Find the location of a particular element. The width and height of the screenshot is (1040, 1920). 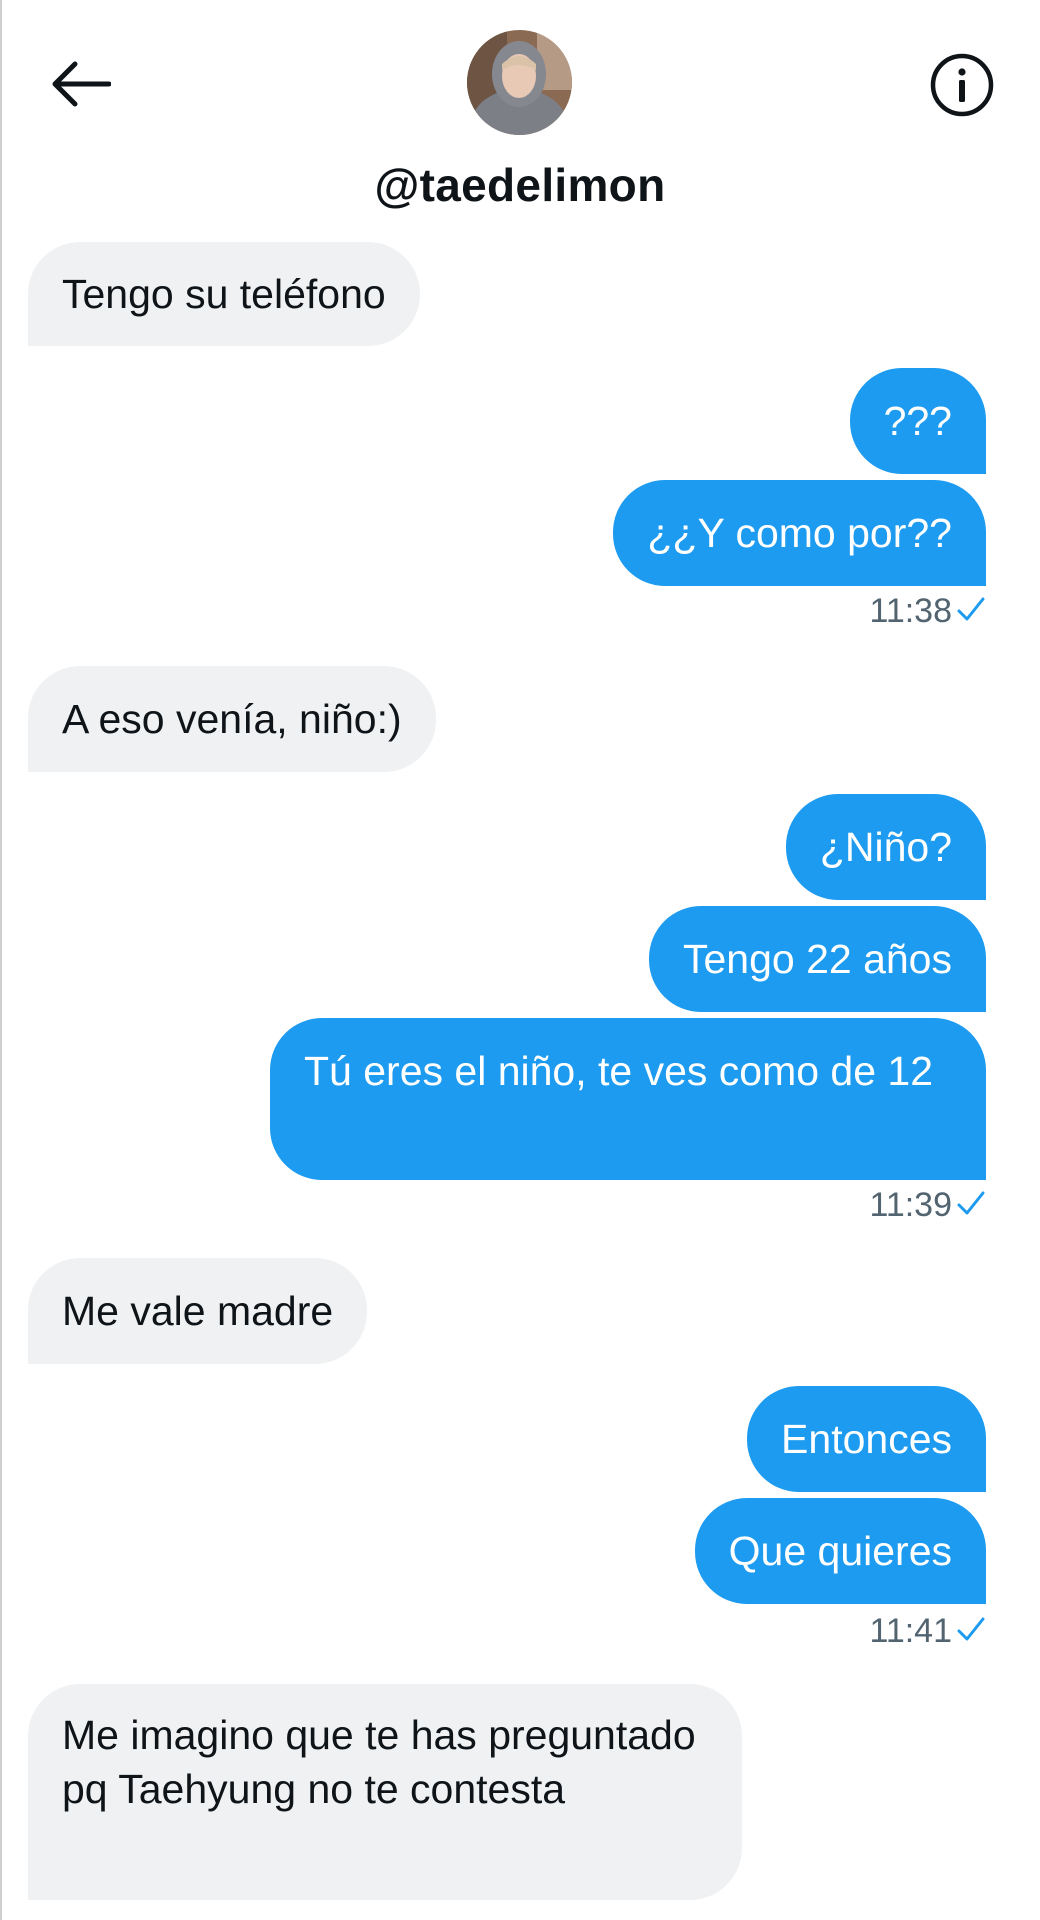

avatar is located at coordinates (519, 82).